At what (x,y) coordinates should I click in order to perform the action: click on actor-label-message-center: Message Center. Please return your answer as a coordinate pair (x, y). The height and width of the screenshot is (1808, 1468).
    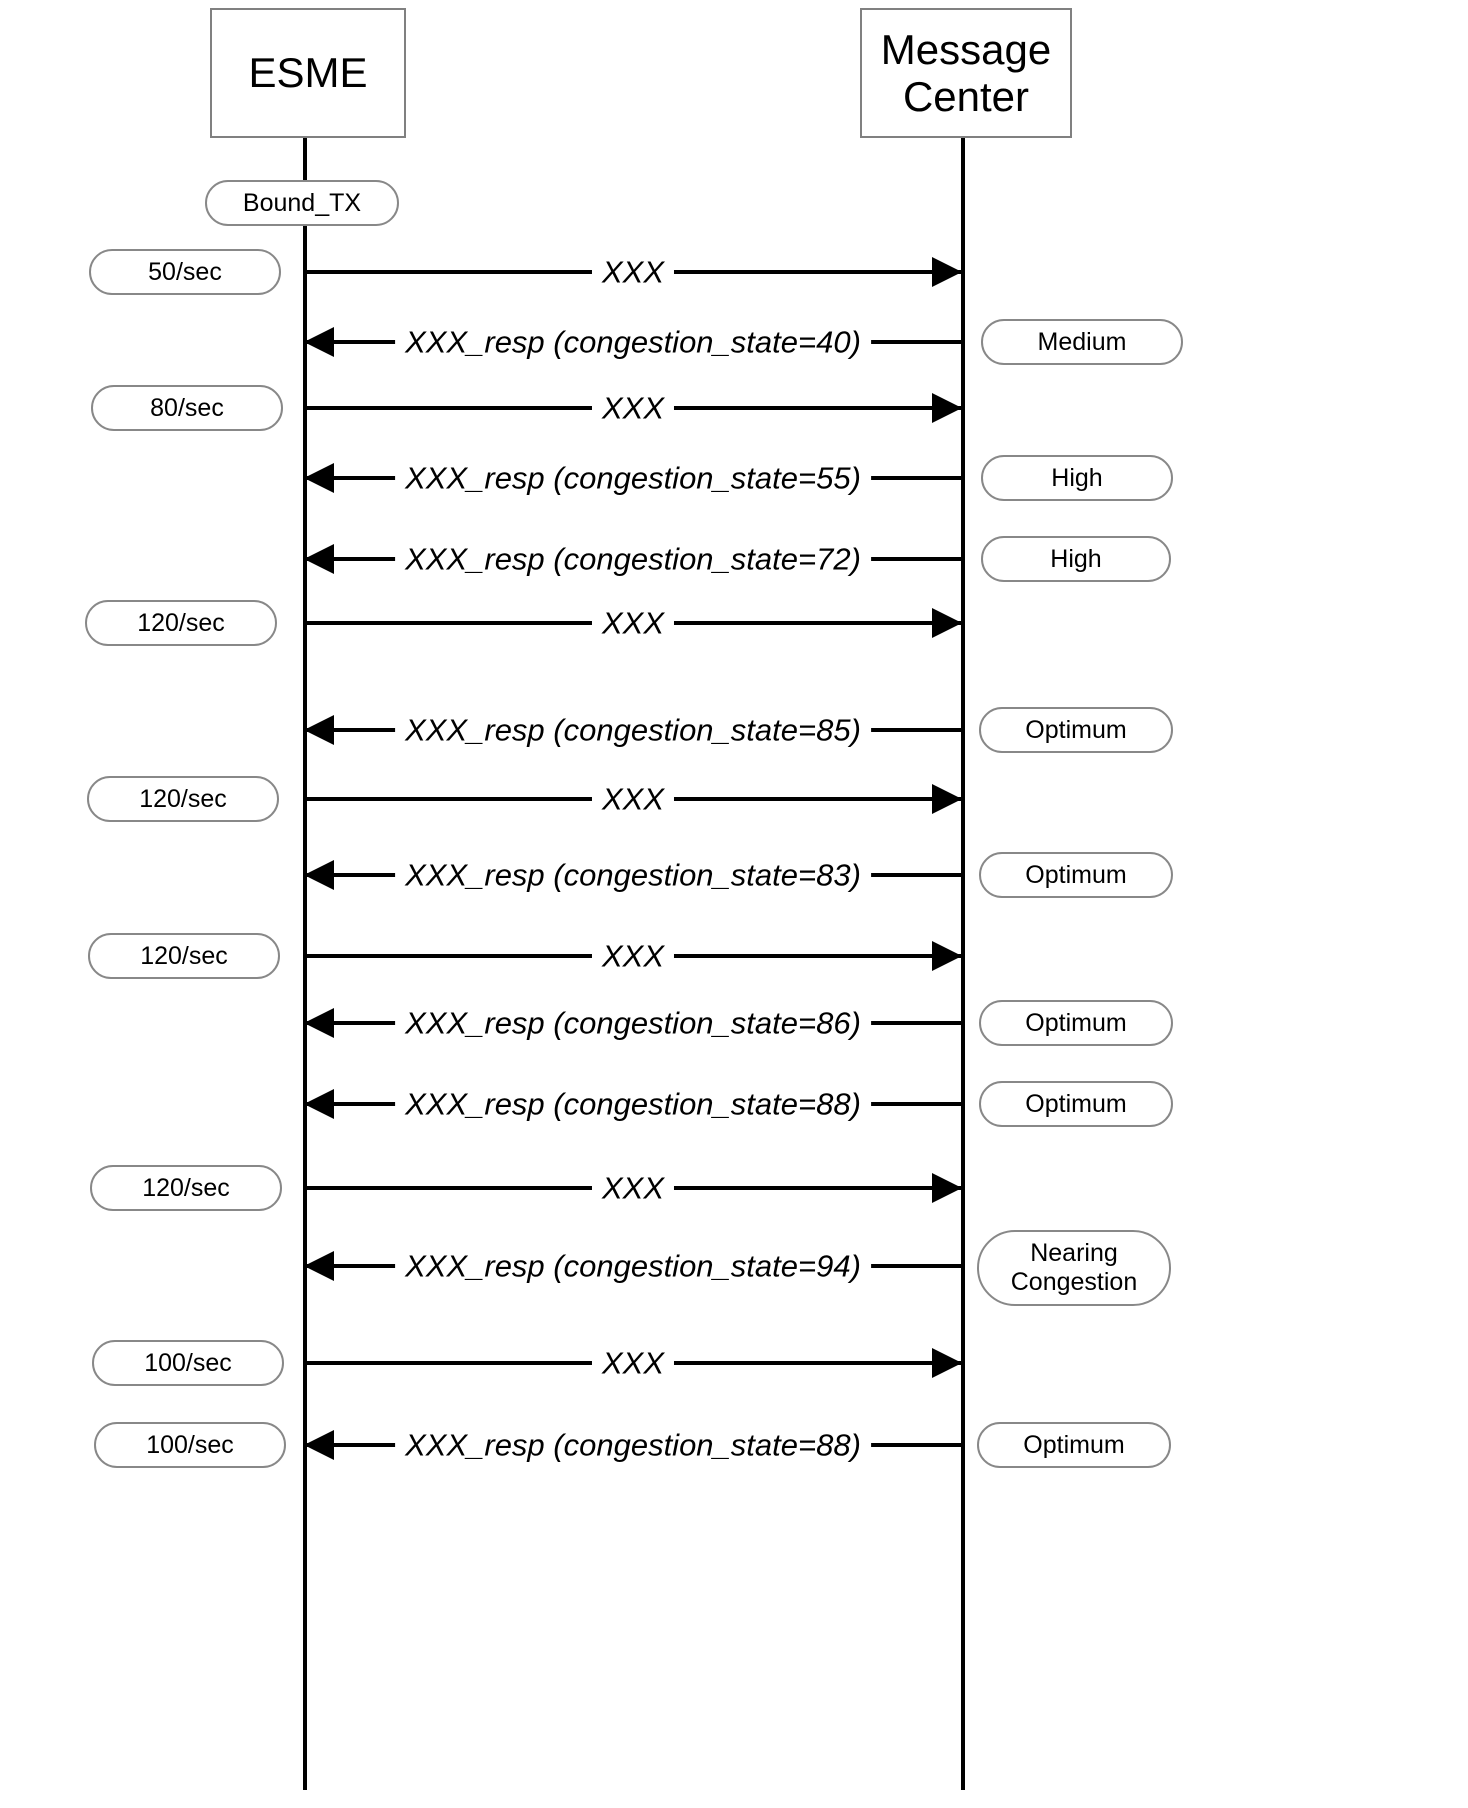
    Looking at the image, I should click on (966, 72).